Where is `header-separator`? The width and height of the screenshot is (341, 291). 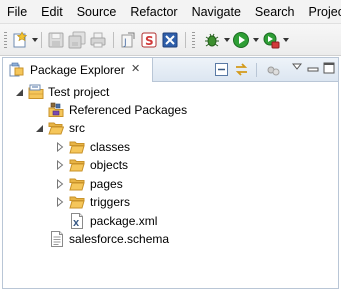 header-separator is located at coordinates (256, 70).